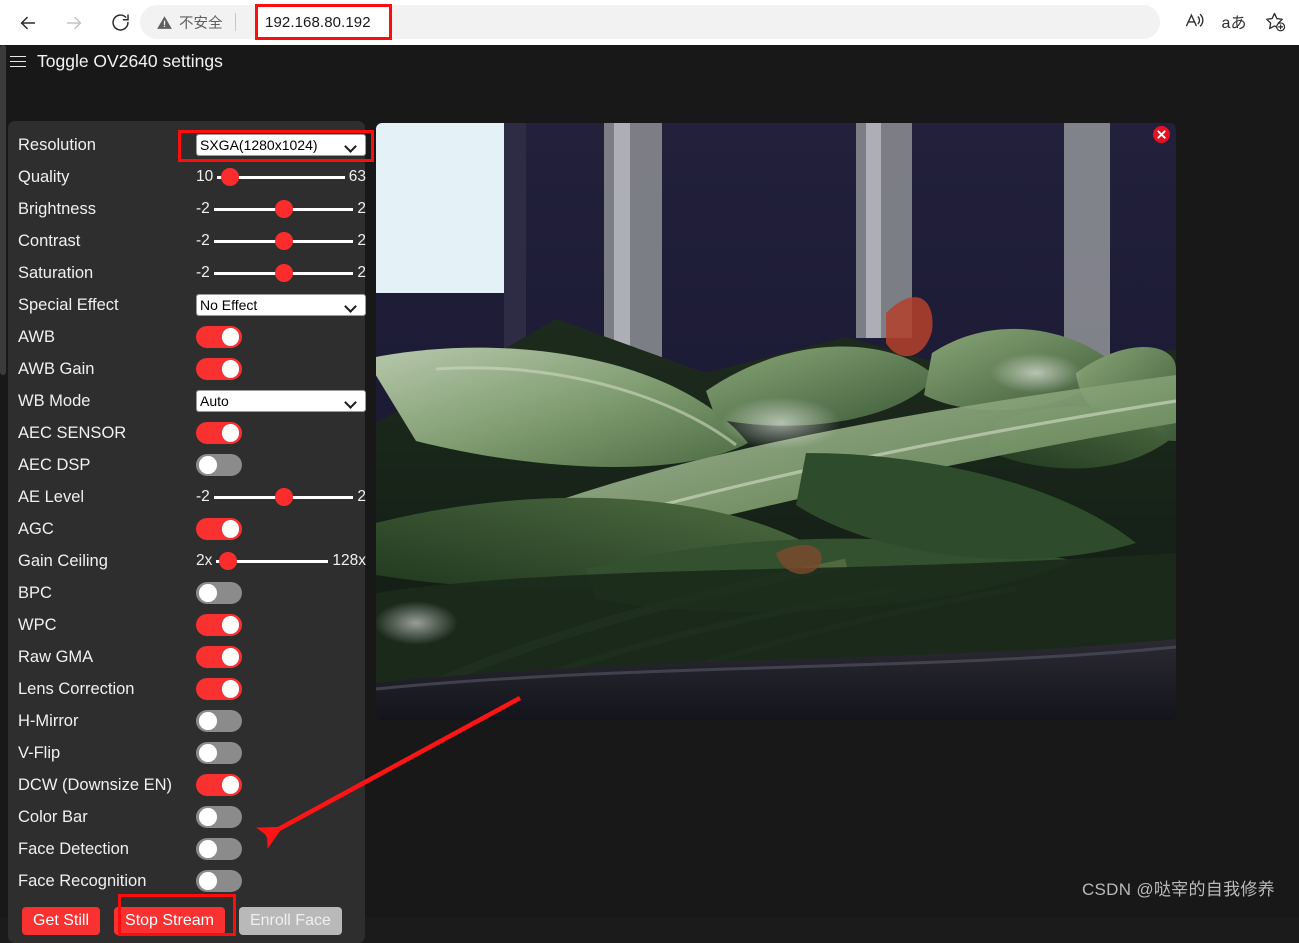 This screenshot has width=1299, height=943. I want to click on get-still-button: Get Still, so click(61, 921).